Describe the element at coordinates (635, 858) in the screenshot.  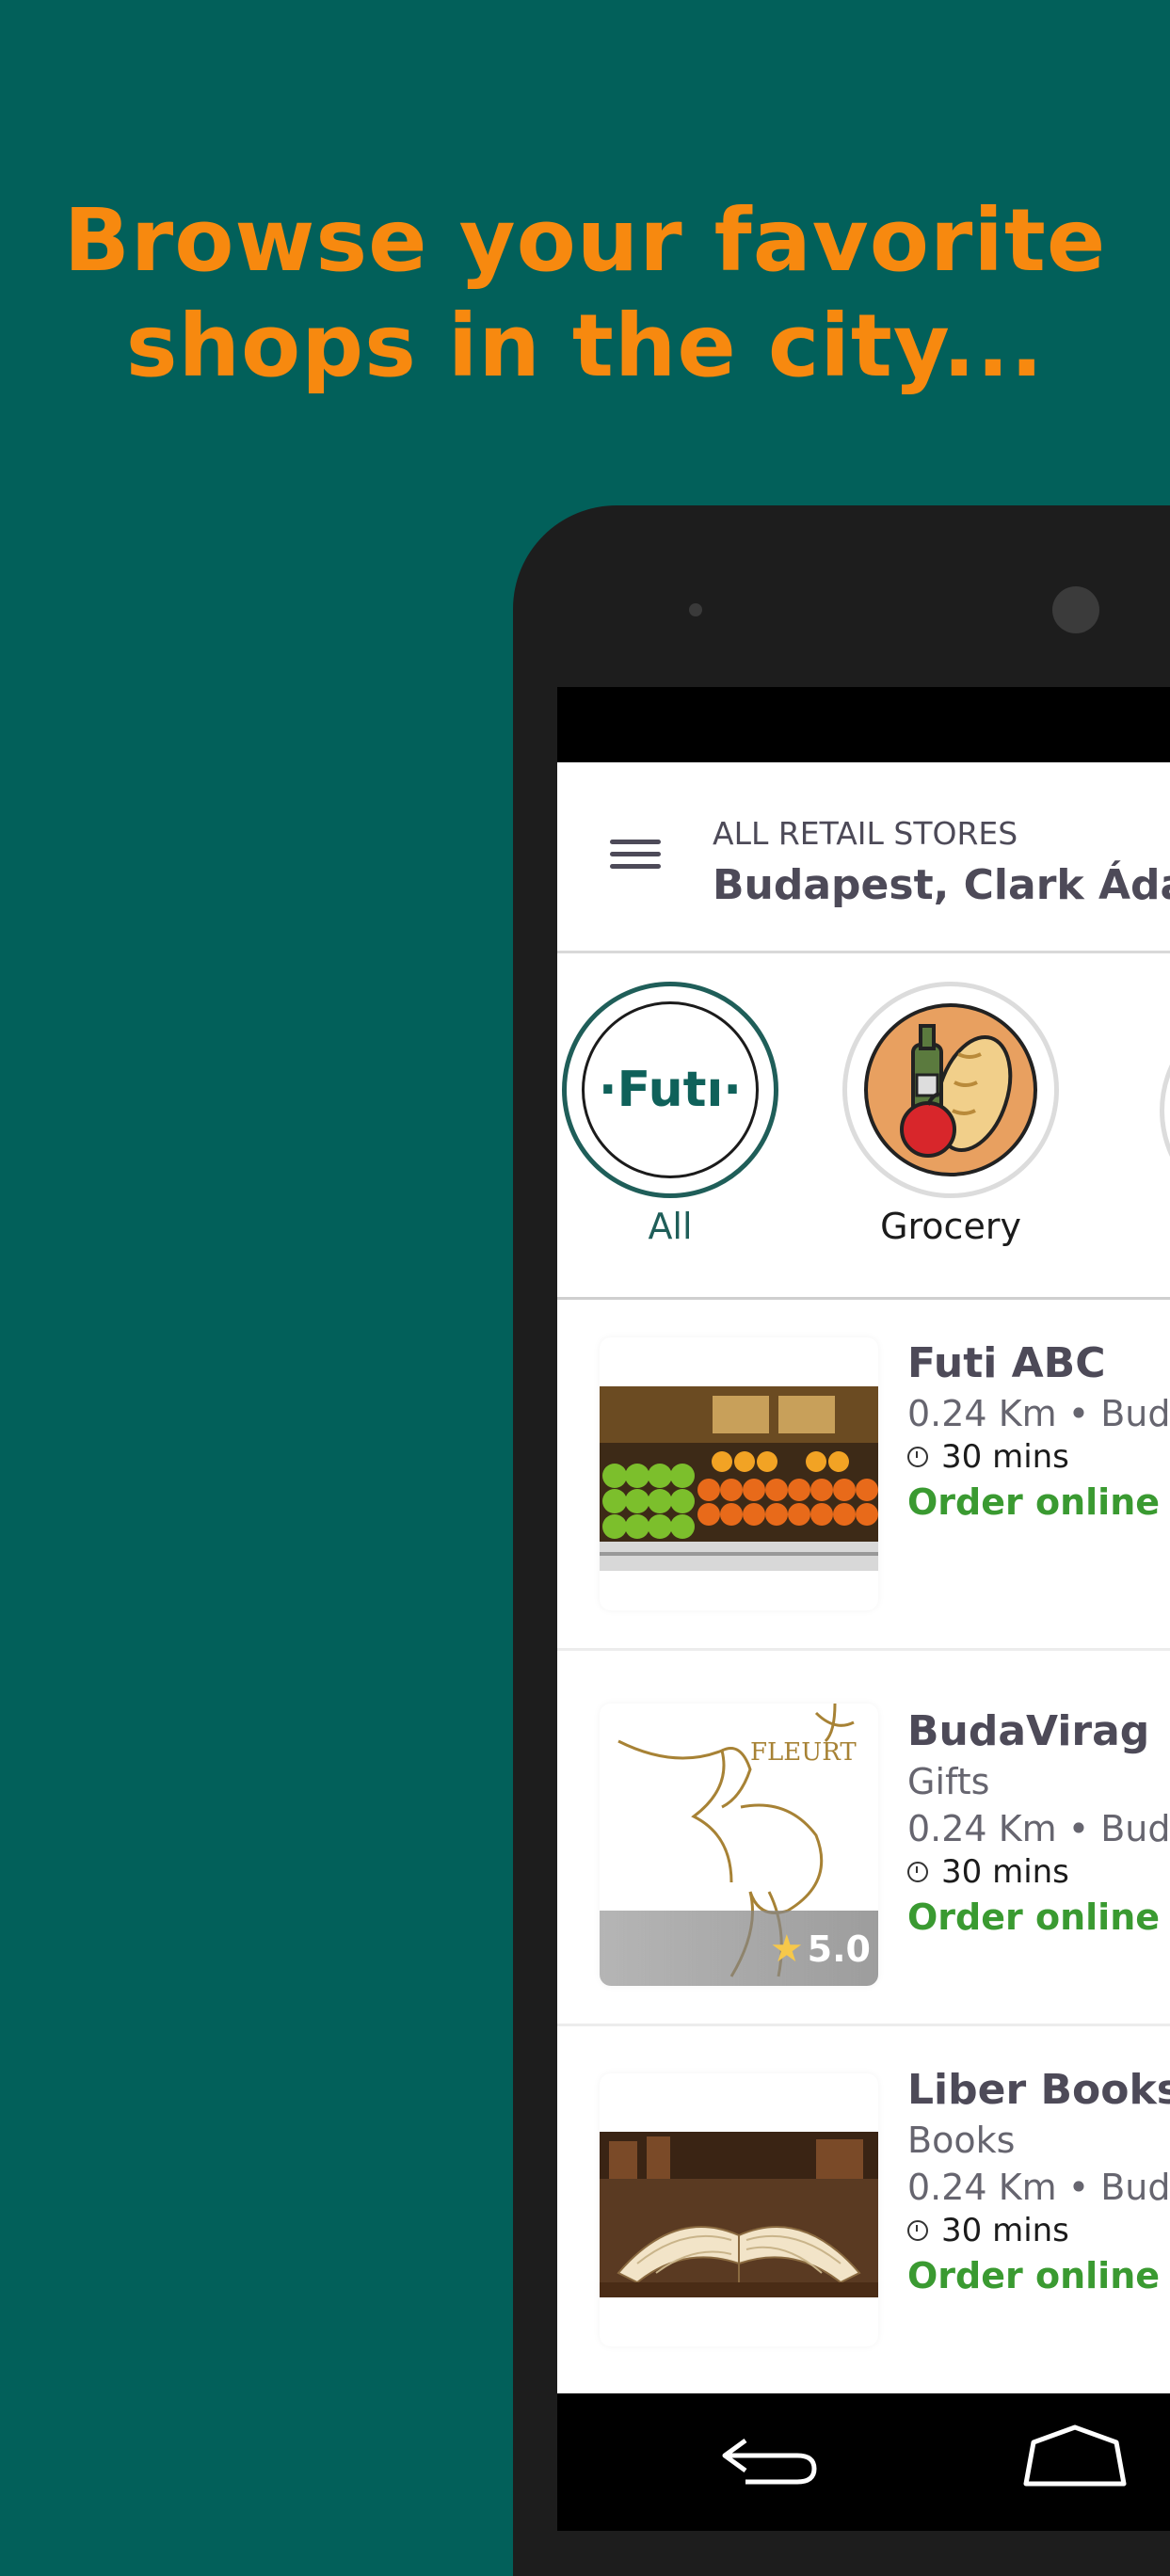
I see `hamburger-menu-icon` at that location.